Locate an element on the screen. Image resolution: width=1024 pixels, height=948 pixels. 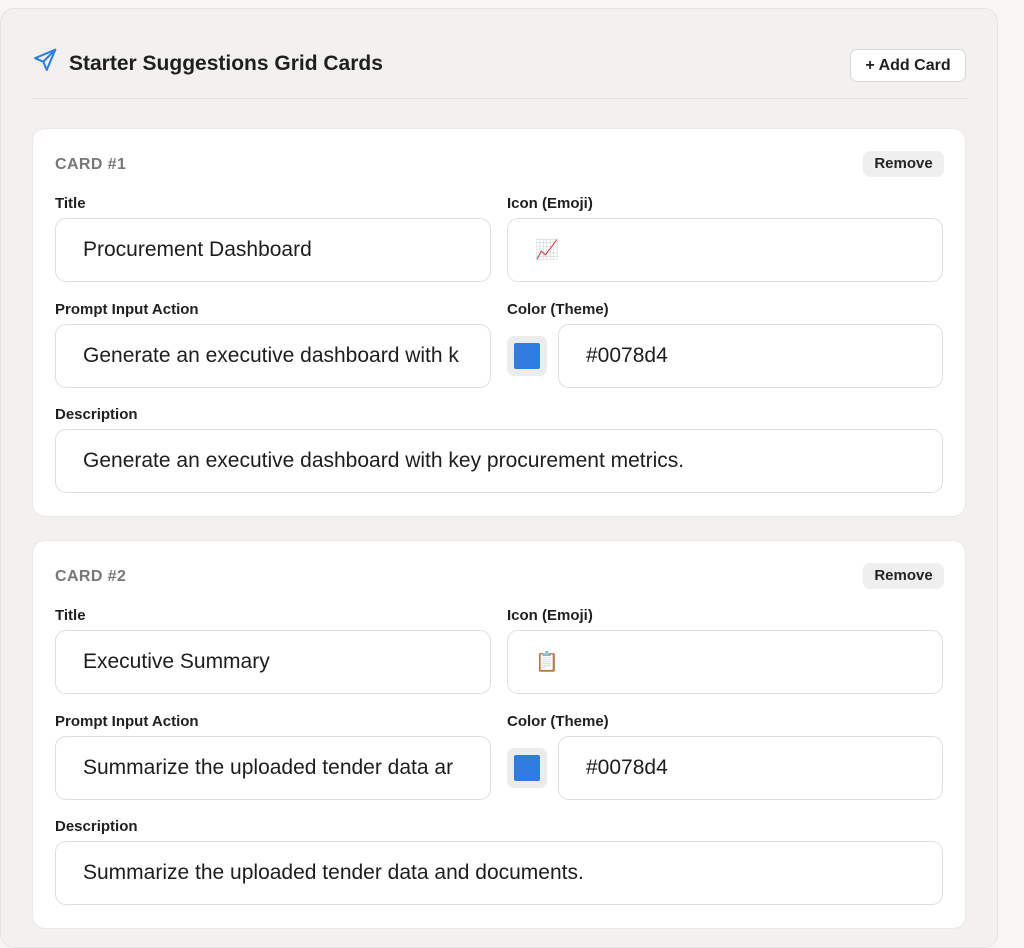
prompt-input-action-input: Generate an executive dashboard with k is located at coordinates (273, 356).